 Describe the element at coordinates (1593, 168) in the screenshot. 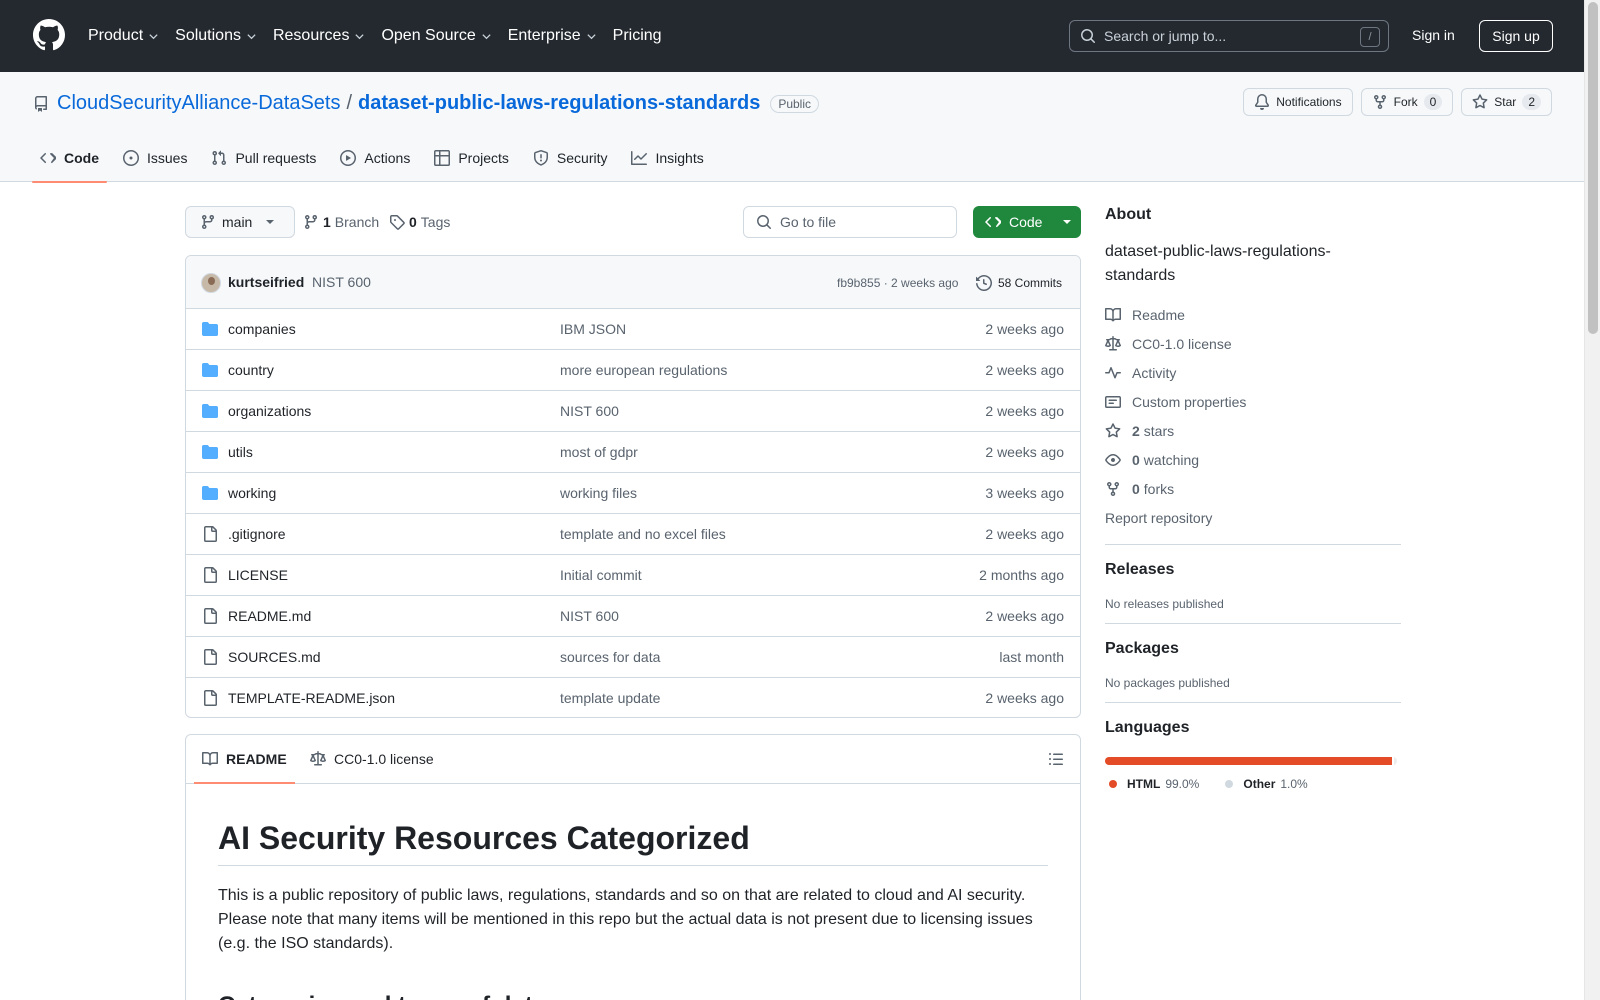

I see `scrollbar-thumb` at that location.